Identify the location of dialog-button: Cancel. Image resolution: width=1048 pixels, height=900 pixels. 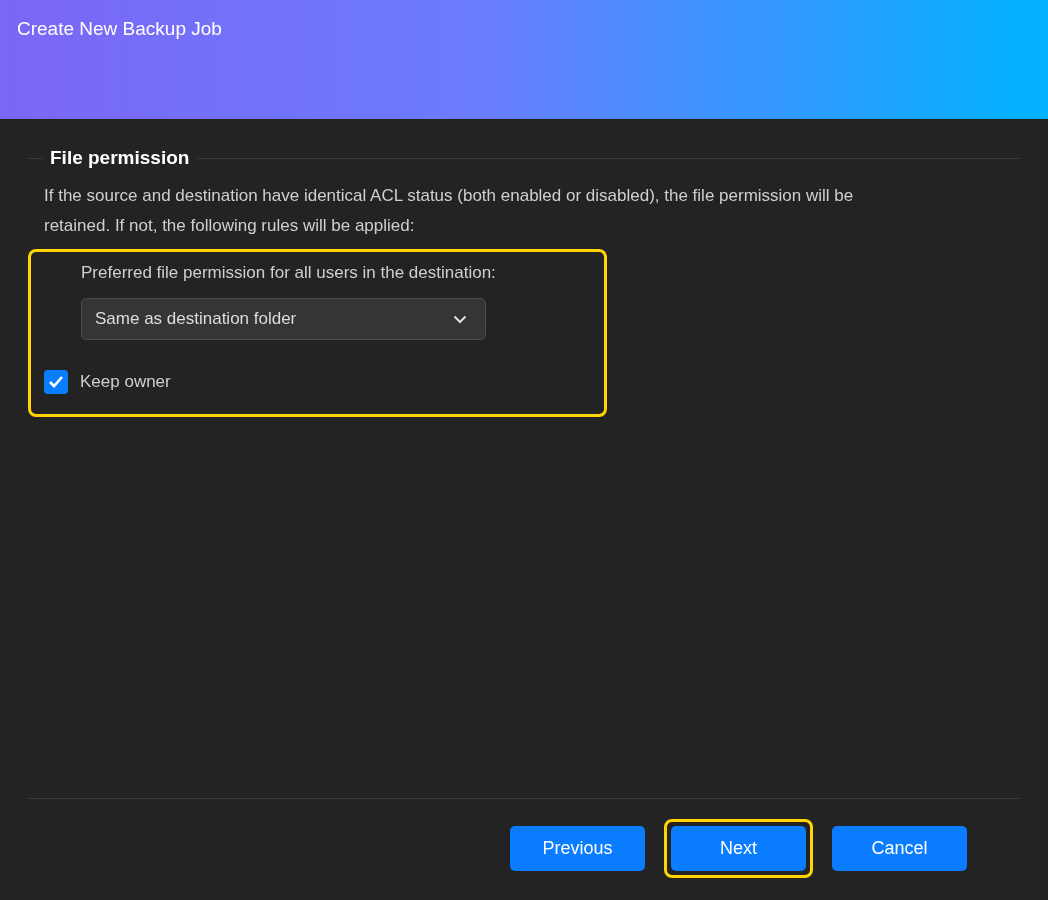
(899, 848).